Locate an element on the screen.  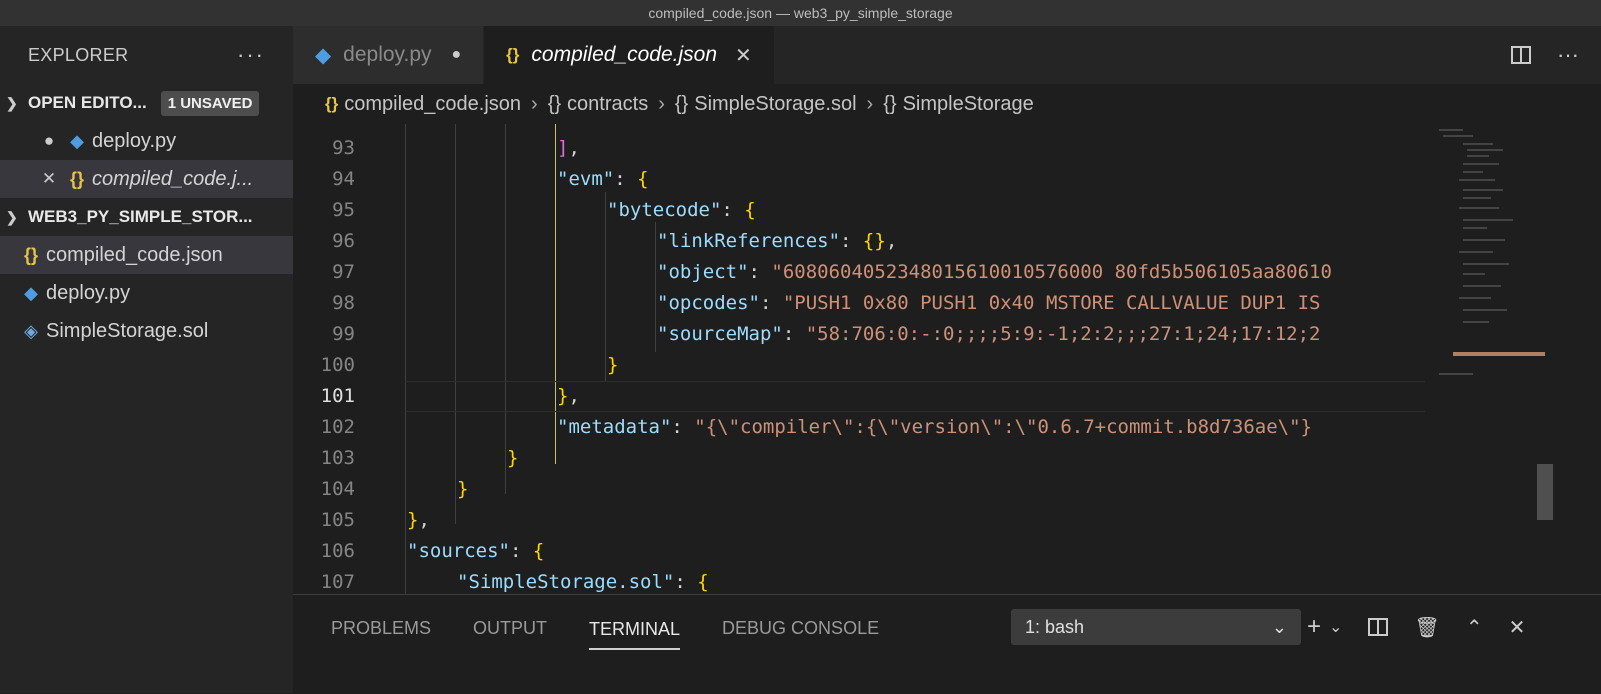
code-line: 106 "sources": { is located at coordinates (858, 551).